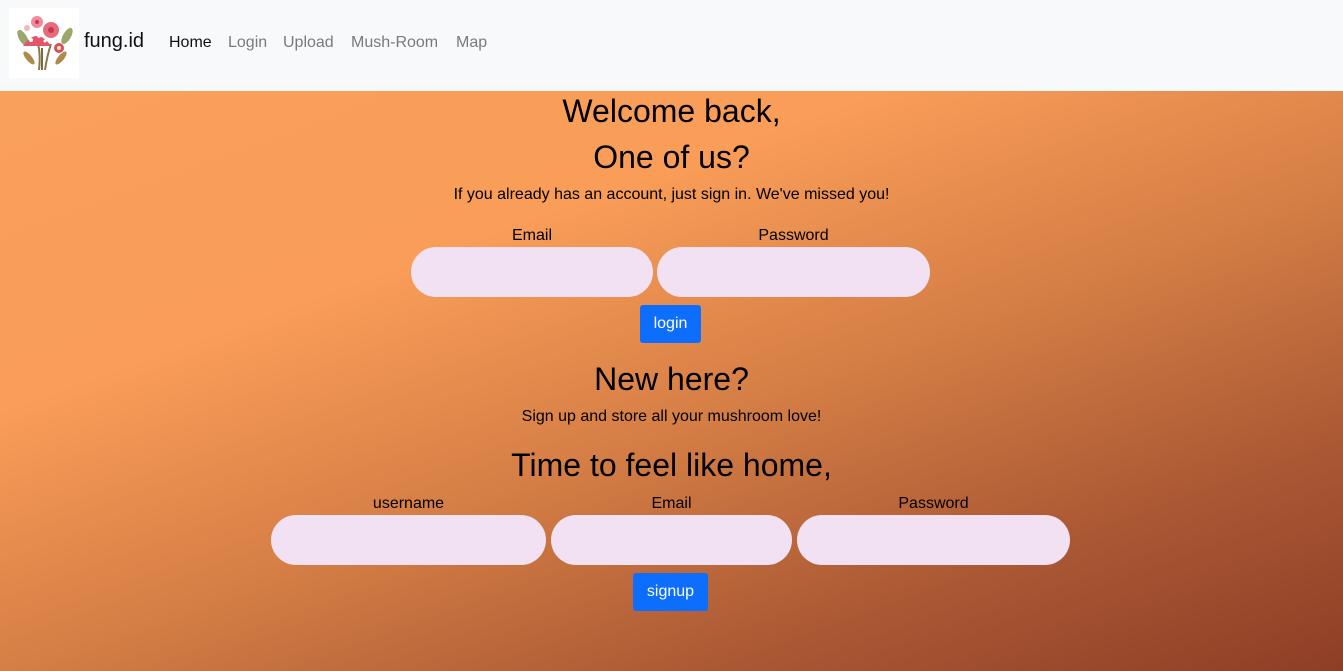 This screenshot has height=671, width=1343. Describe the element at coordinates (671, 157) in the screenshot. I see `login-heading-one-of-us: One of us?` at that location.